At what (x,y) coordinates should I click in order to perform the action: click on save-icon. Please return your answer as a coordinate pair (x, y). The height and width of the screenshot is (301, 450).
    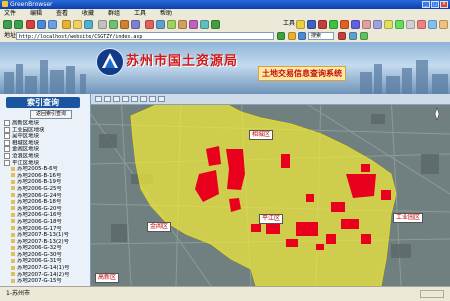
    Looking at the image, I should click on (182, 24).